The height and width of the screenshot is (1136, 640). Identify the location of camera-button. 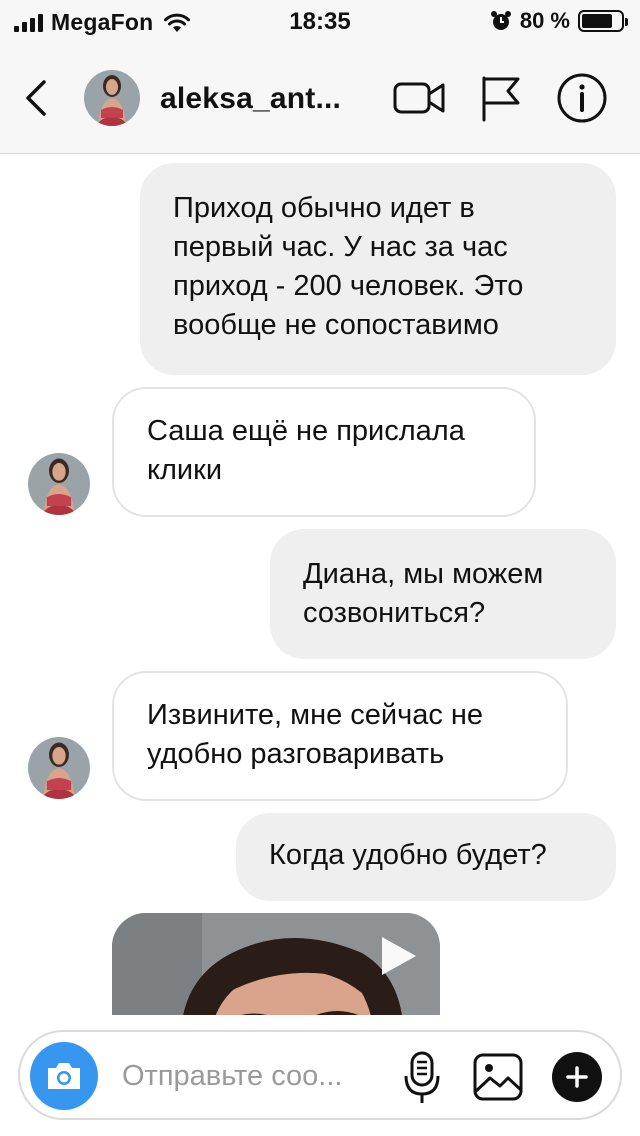
(64, 1076).